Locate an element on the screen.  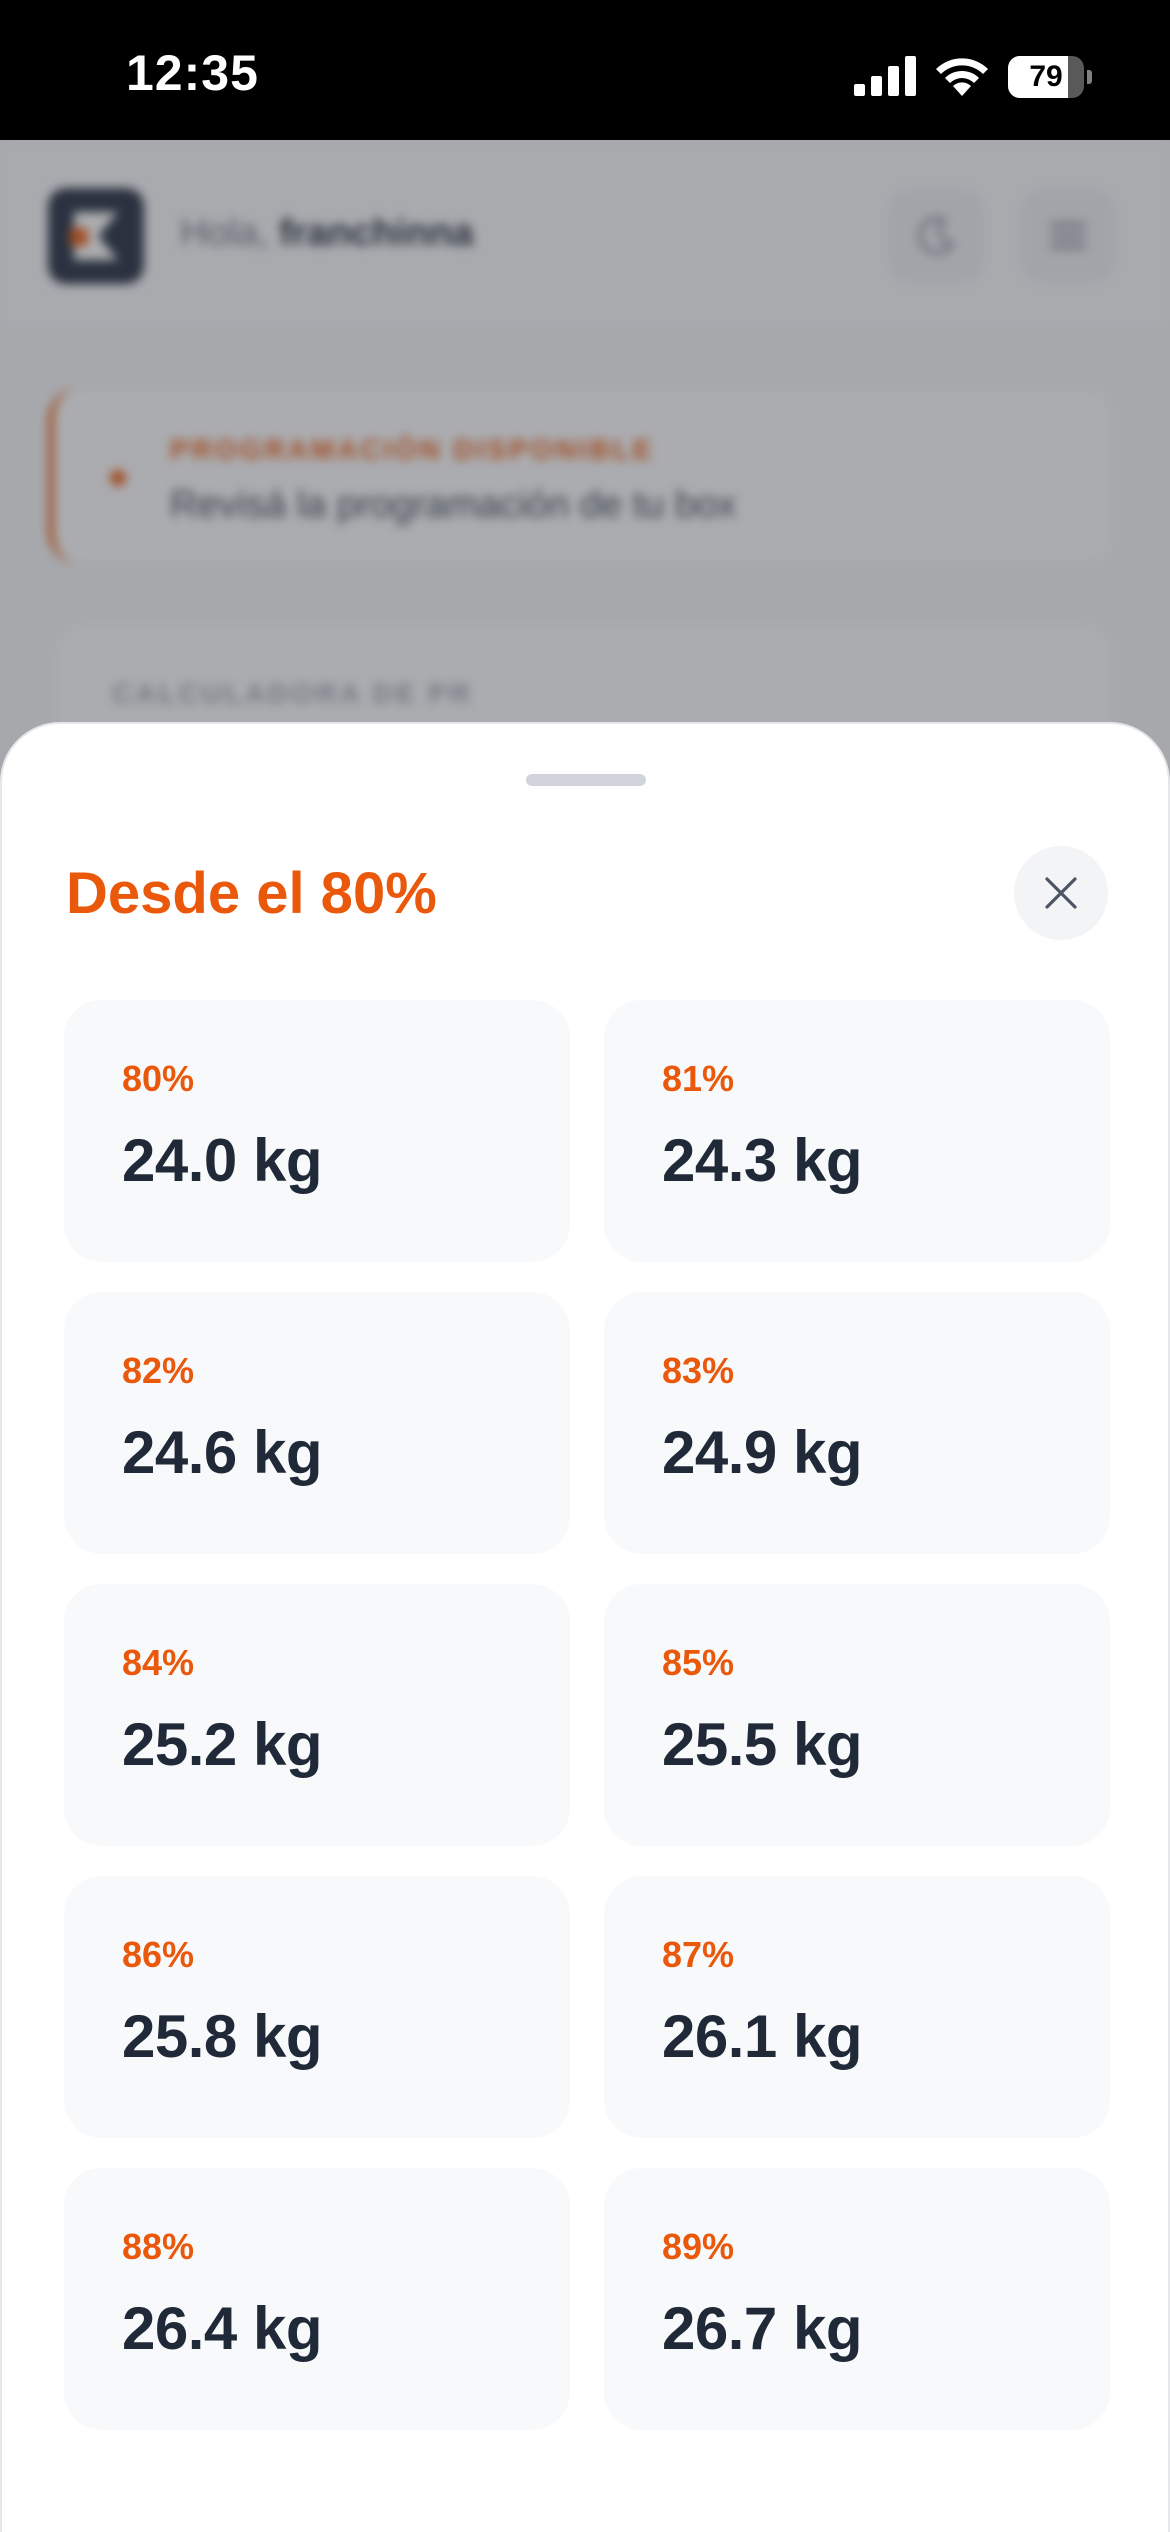
weight-value: 26.1 kg is located at coordinates (762, 2036).